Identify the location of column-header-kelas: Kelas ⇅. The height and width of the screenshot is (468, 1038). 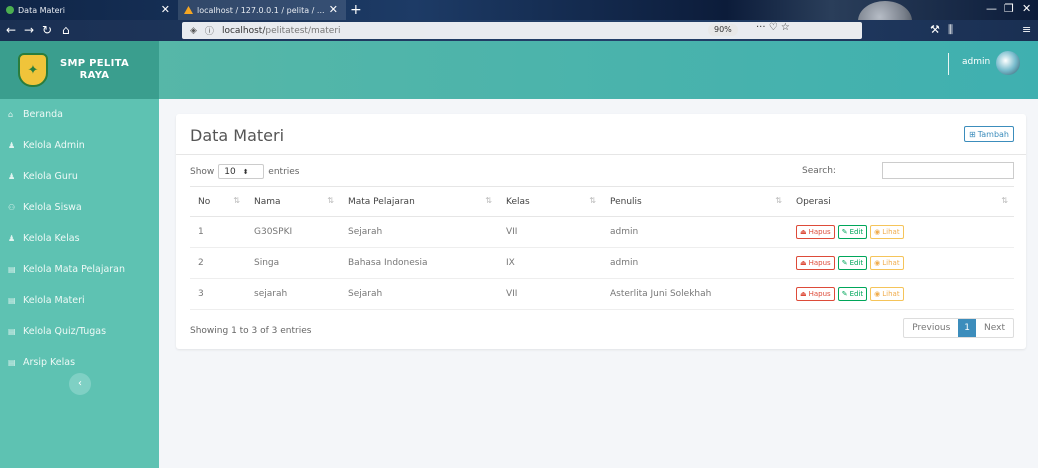
(550, 201).